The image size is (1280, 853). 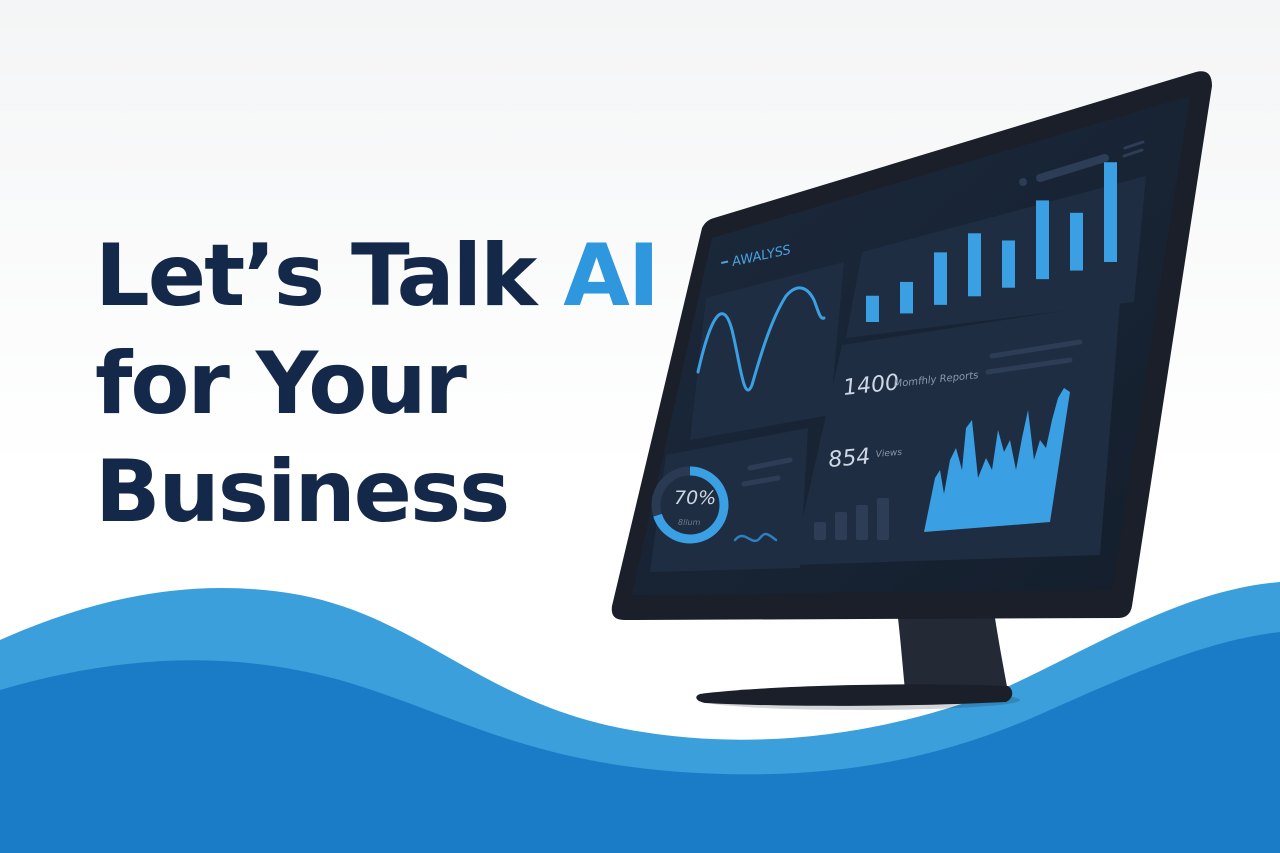 I want to click on donut-sublabel: 8llum, so click(x=689, y=522).